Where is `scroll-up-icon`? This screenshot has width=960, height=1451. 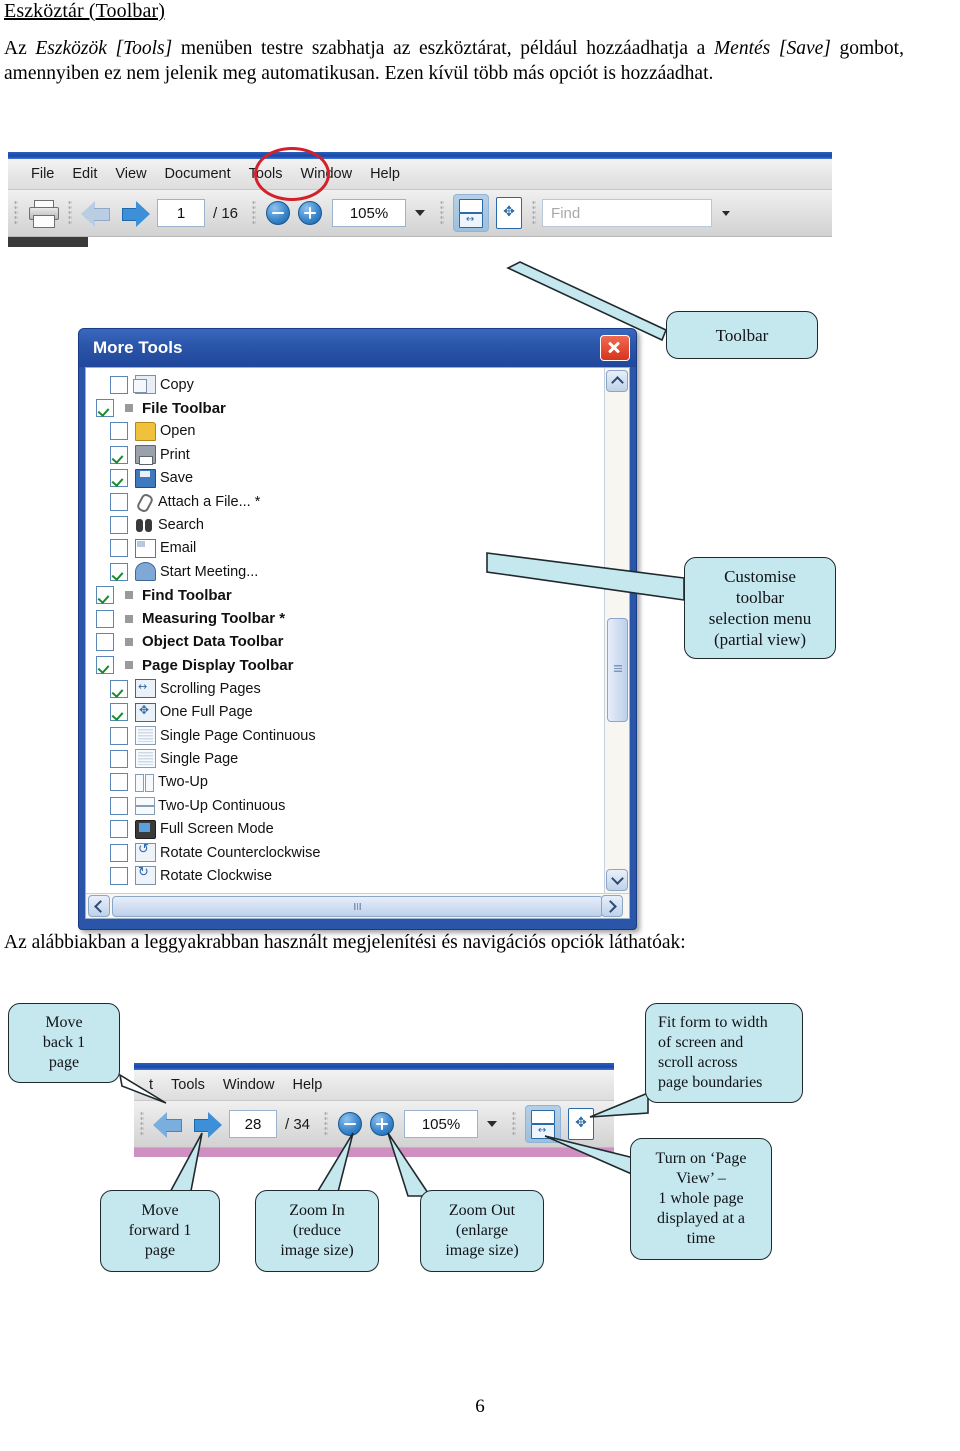
scroll-up-icon is located at coordinates (617, 381).